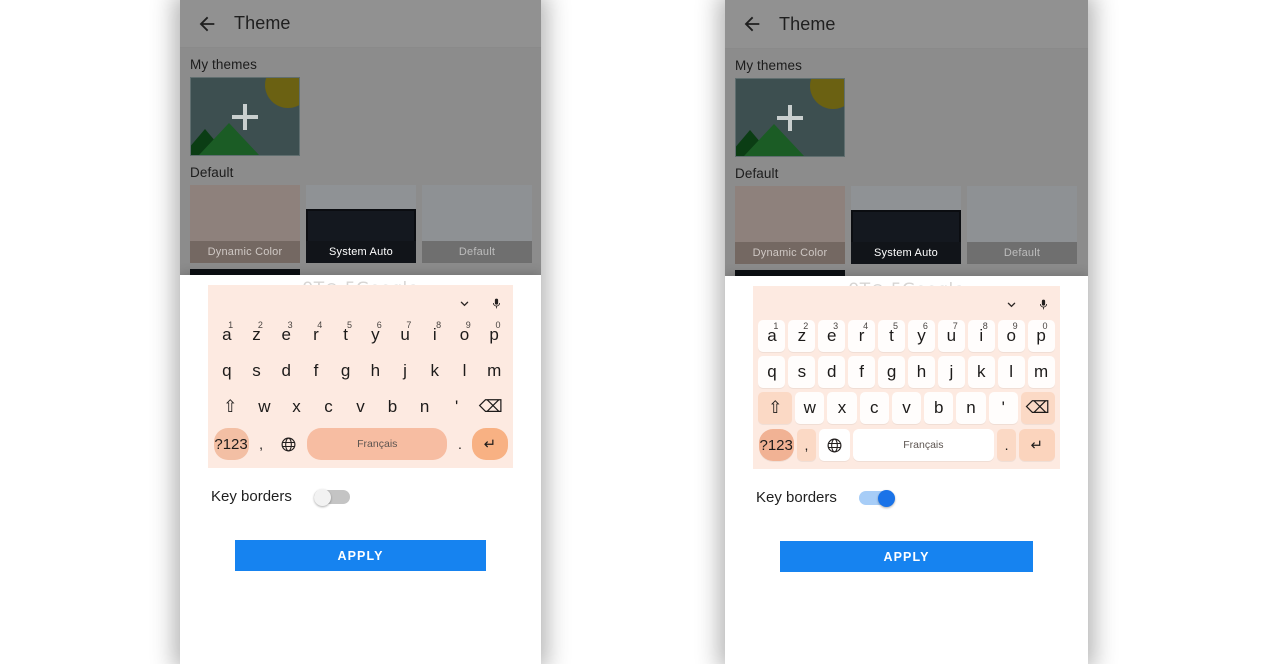 The image size is (1268, 664). What do you see at coordinates (1022, 253) in the screenshot?
I see `theme-card-label: Default` at bounding box center [1022, 253].